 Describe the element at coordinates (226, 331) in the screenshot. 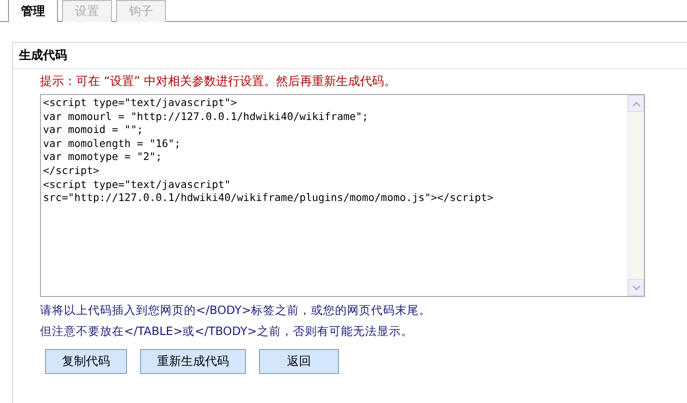

I see `note-text: 但注意不要放在</TABLE>或</TBODY>之前，否则有可能无法显示。` at that location.